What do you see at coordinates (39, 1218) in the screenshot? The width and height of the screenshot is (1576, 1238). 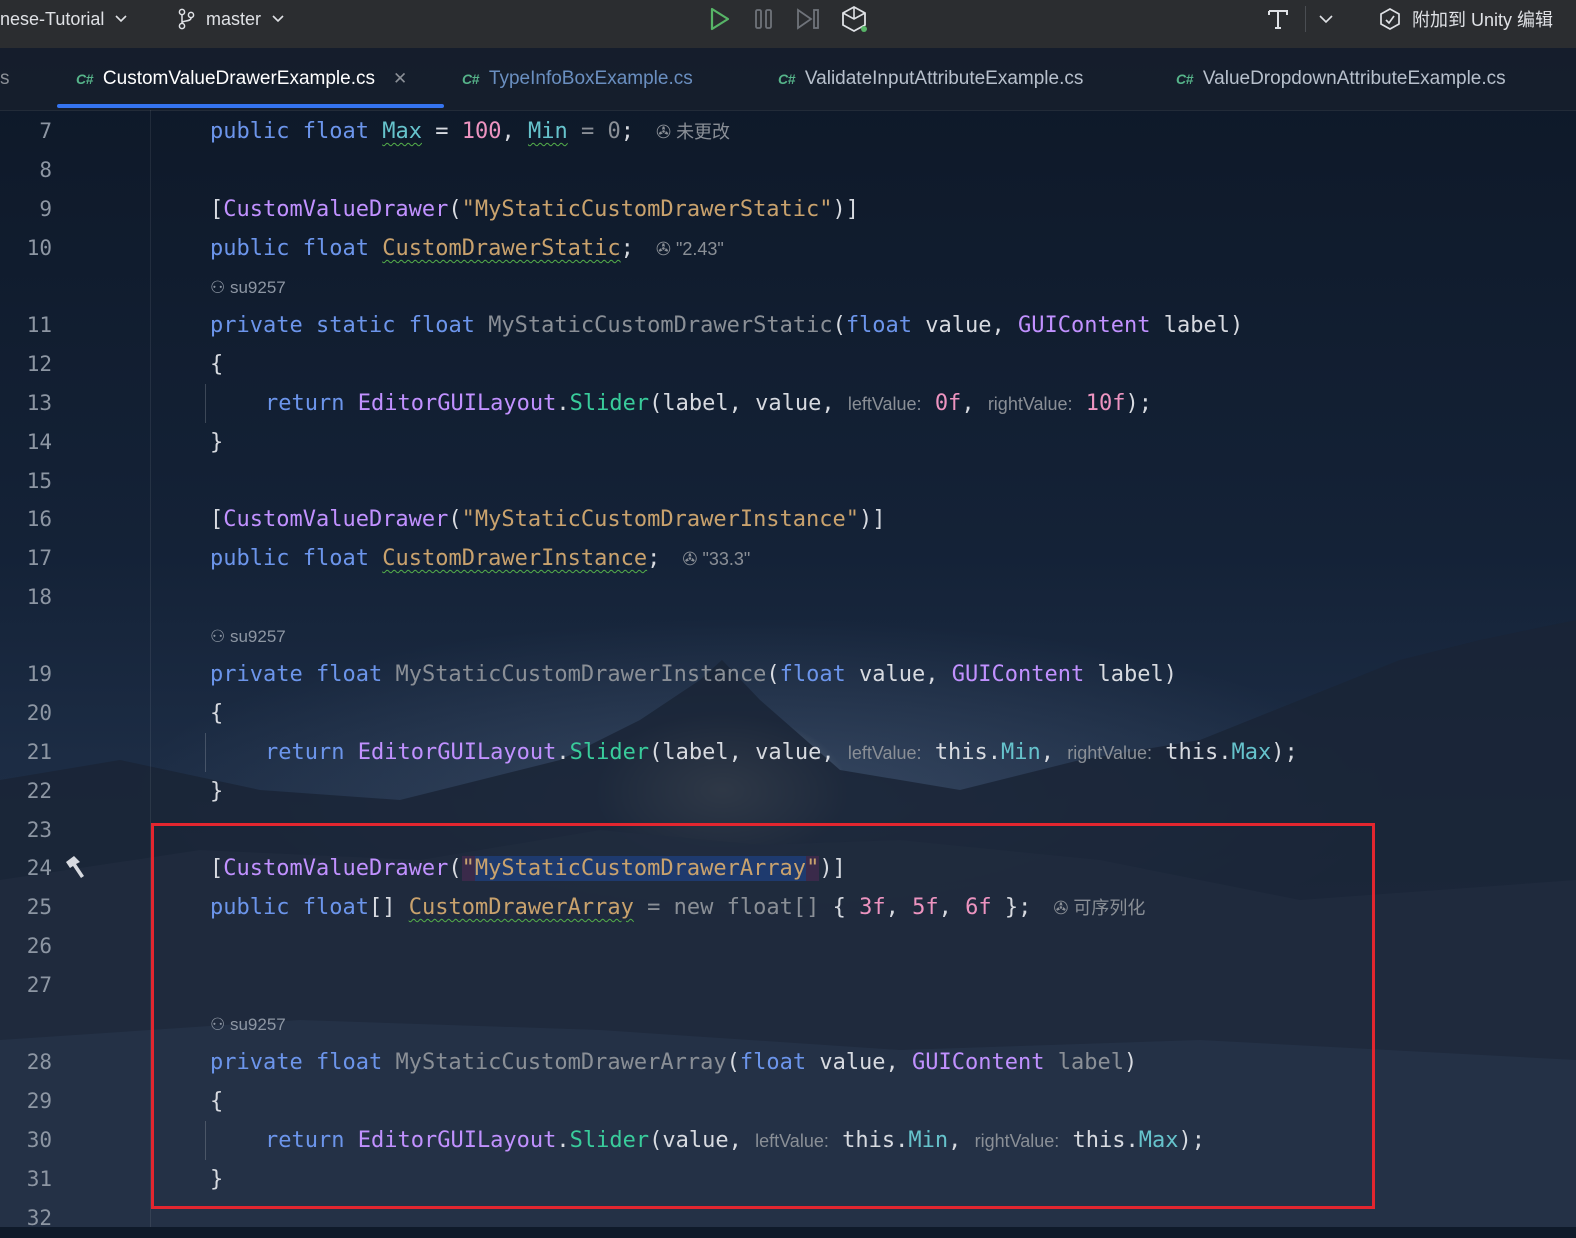 I see `line-number: 32` at bounding box center [39, 1218].